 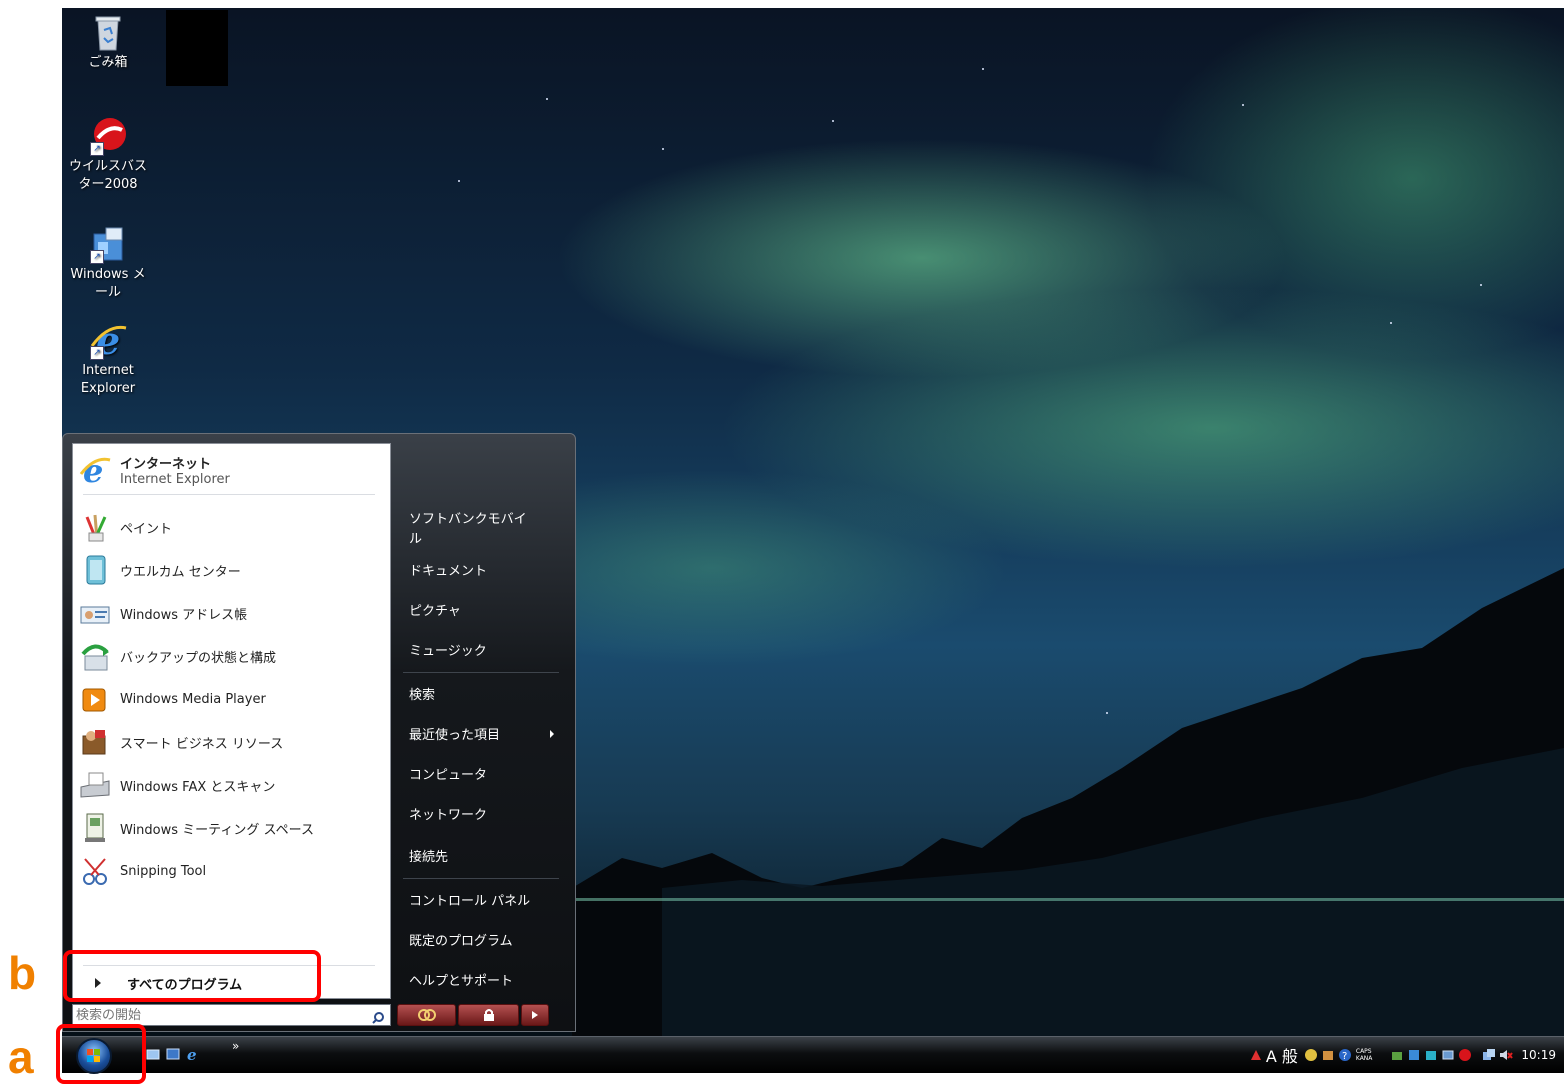 I want to click on desktop-icon-label: ウイルスバス ター2008, so click(x=107, y=175).